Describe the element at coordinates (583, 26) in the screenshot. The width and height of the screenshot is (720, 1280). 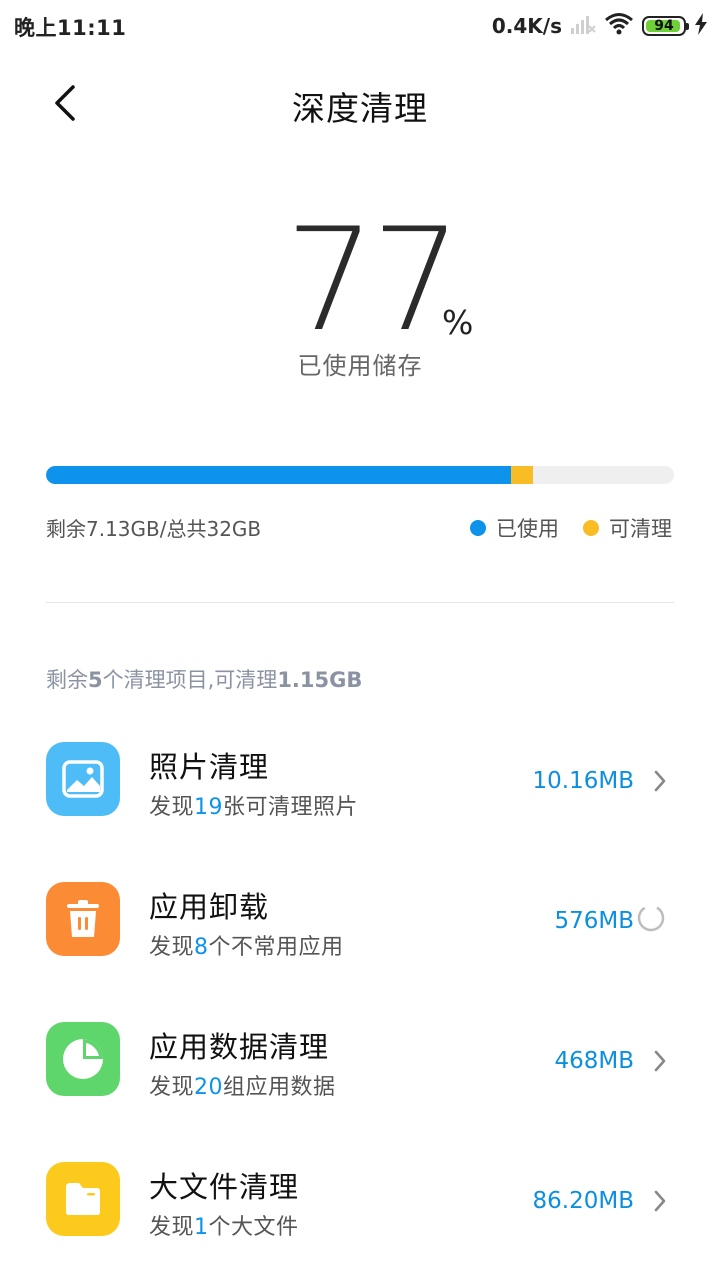
I see `signal-icon` at that location.